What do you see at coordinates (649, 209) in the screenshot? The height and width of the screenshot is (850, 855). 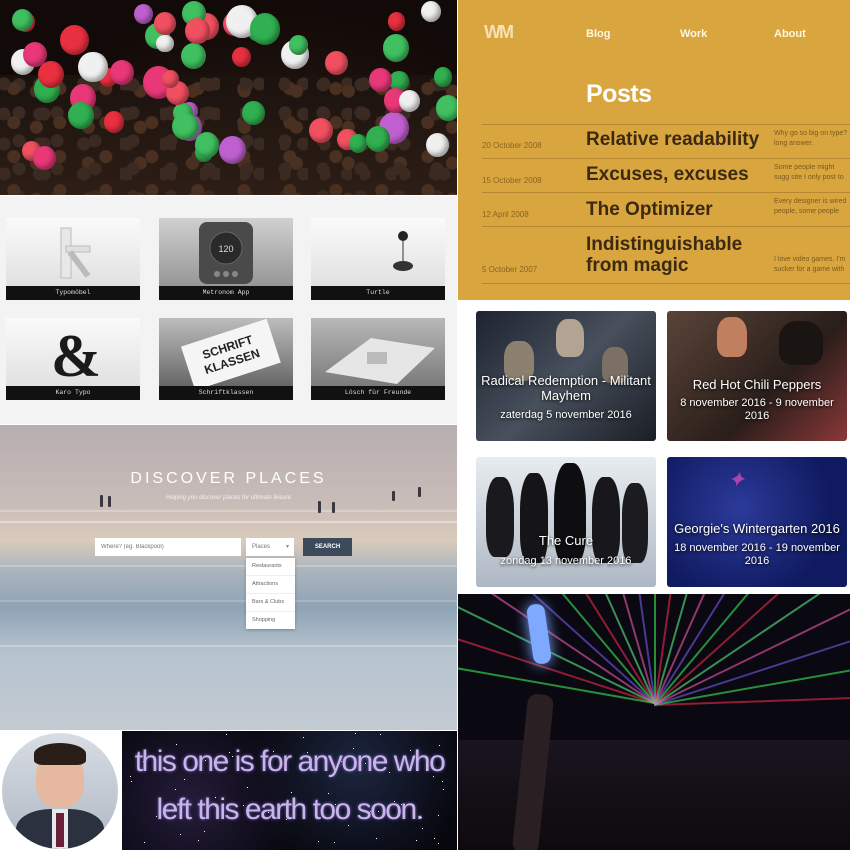 I see `post-title: The Optimizer` at bounding box center [649, 209].